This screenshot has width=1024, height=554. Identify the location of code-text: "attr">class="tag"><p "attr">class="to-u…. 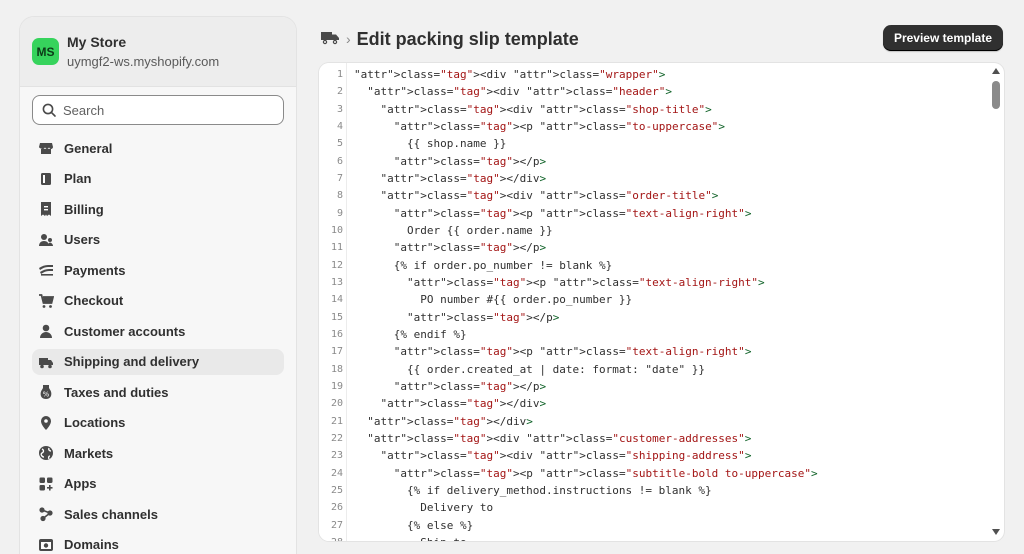
(539, 126).